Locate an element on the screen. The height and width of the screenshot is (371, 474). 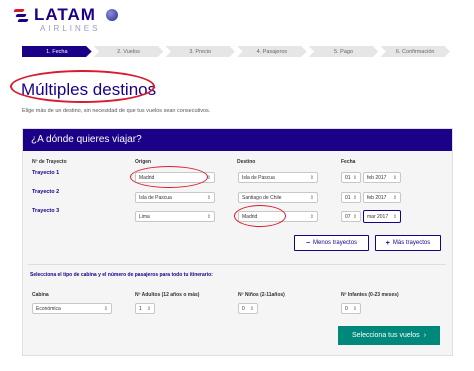
select-value: Lima is located at coordinates (144, 216).